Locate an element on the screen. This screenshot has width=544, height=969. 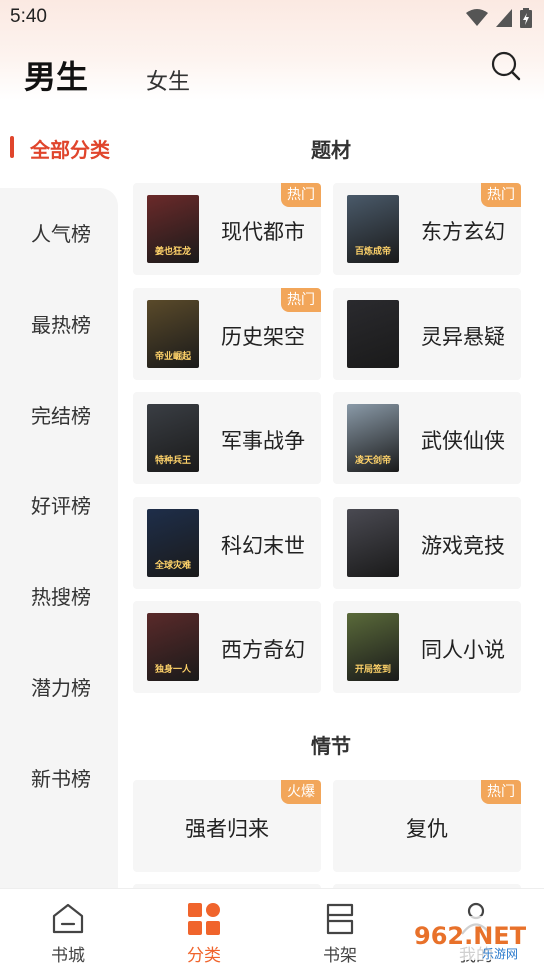
sidebar-item-label: 潜力榜 is located at coordinates (61, 688).